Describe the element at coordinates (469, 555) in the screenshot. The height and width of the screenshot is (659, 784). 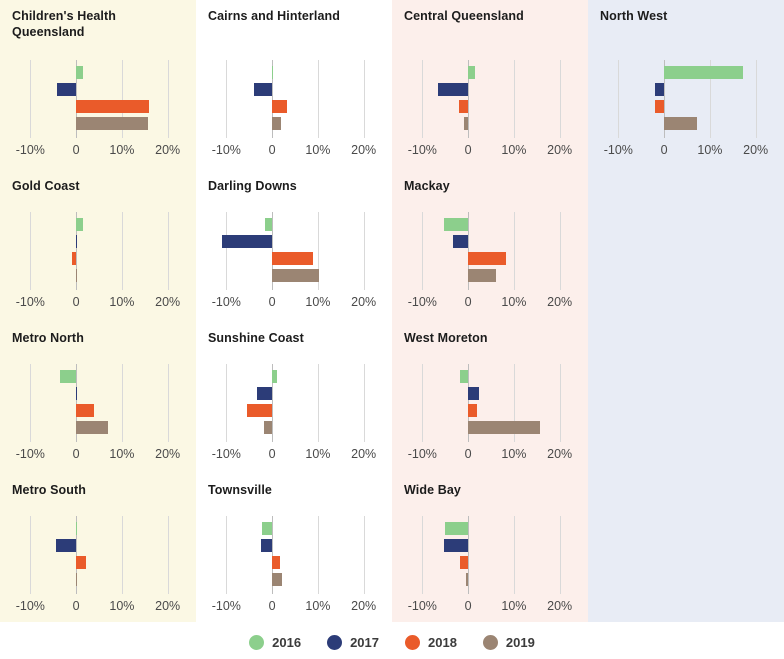
I see `zero-gridline` at that location.